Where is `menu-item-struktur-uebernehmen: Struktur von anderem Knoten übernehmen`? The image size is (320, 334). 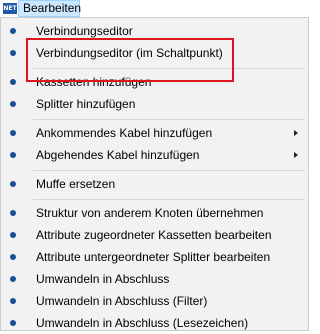
menu-item-struktur-uebernehmen: Struktur von anderem Knoten übernehmen is located at coordinates (154, 213).